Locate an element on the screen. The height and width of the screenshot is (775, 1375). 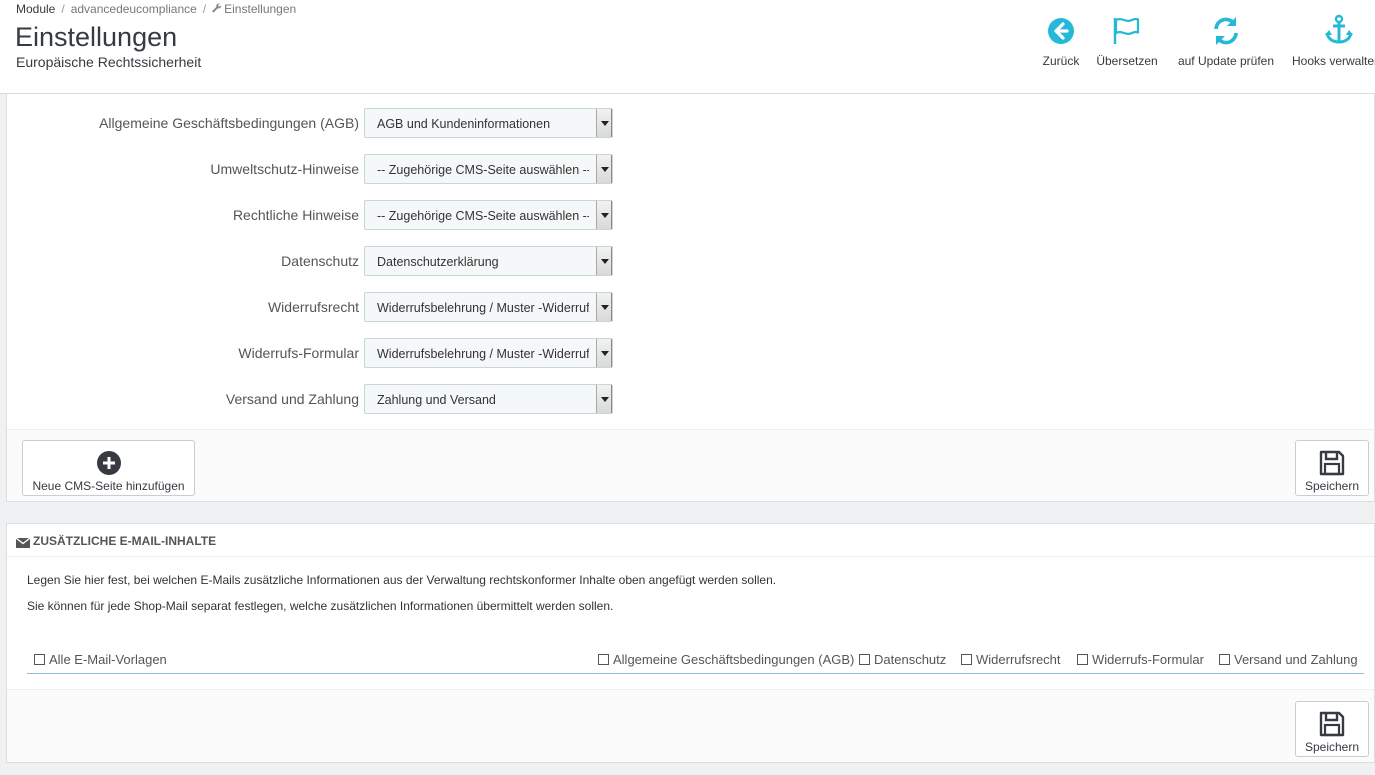
checkbox-agb: Allgemeine Geschäftsbedingungen (AGB) is located at coordinates (726, 659).